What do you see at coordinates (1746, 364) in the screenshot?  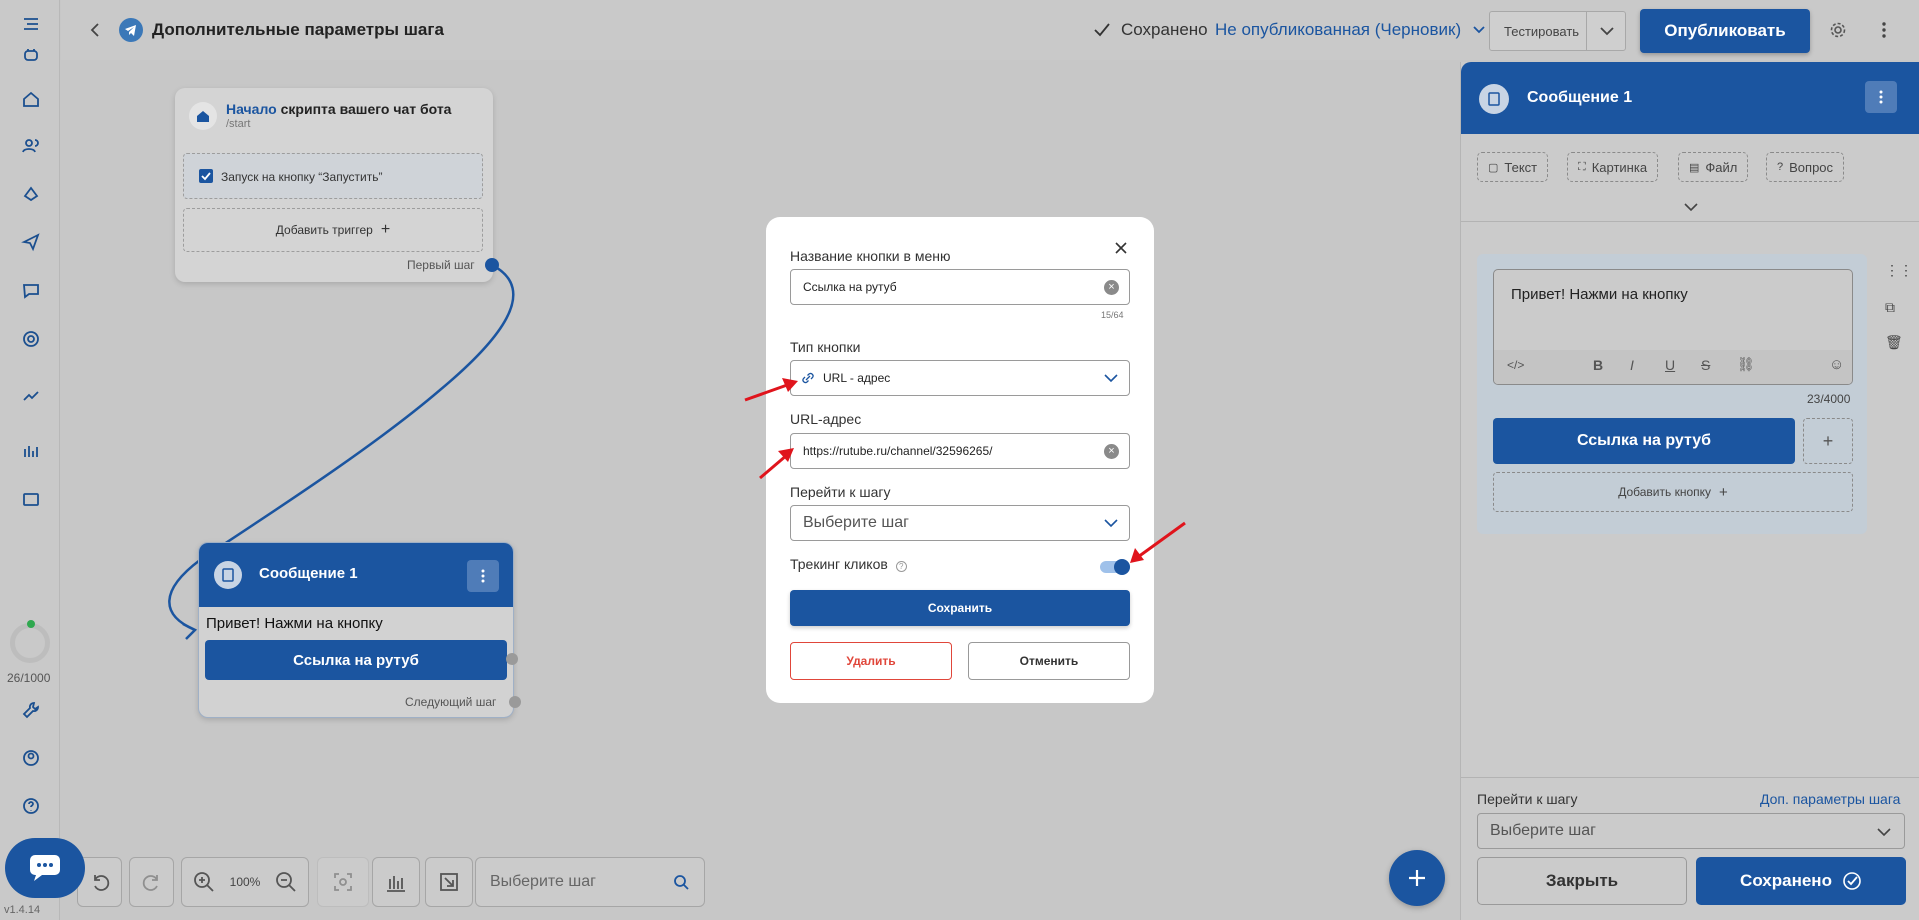 I see `link-icon: ⛓` at bounding box center [1746, 364].